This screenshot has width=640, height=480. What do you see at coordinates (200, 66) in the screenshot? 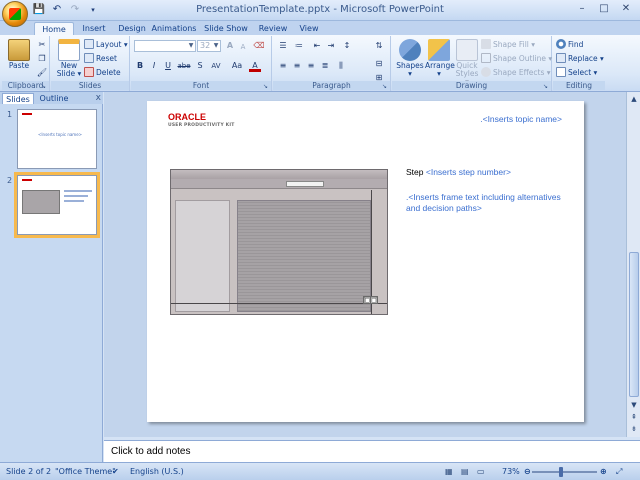
I see `shadow-button: S` at bounding box center [200, 66].